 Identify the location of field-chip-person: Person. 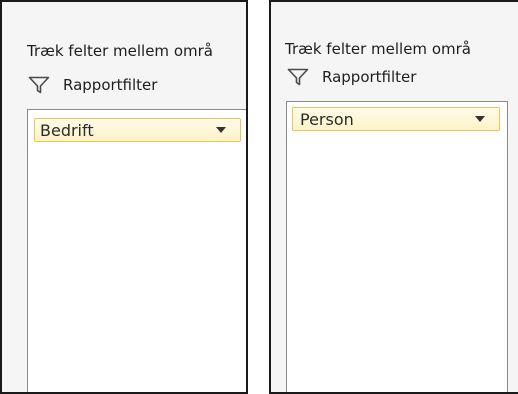
(396, 119).